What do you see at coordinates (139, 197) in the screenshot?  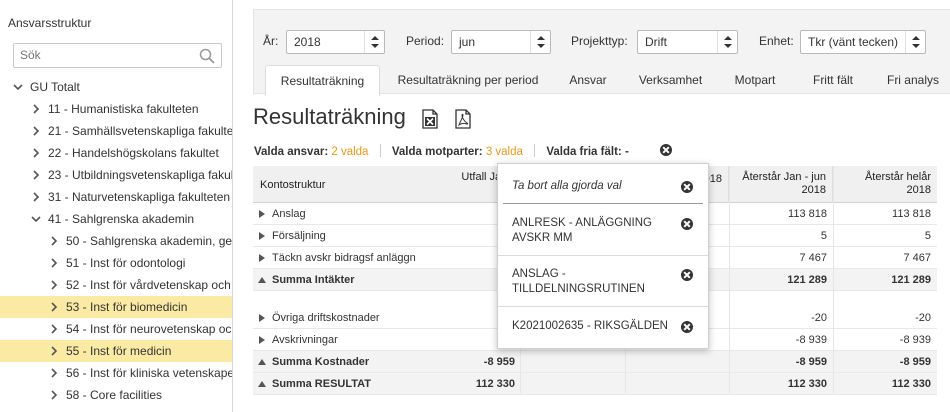 I see `tree-node-label: 31 - Naturvetenskapliga fakulteten` at bounding box center [139, 197].